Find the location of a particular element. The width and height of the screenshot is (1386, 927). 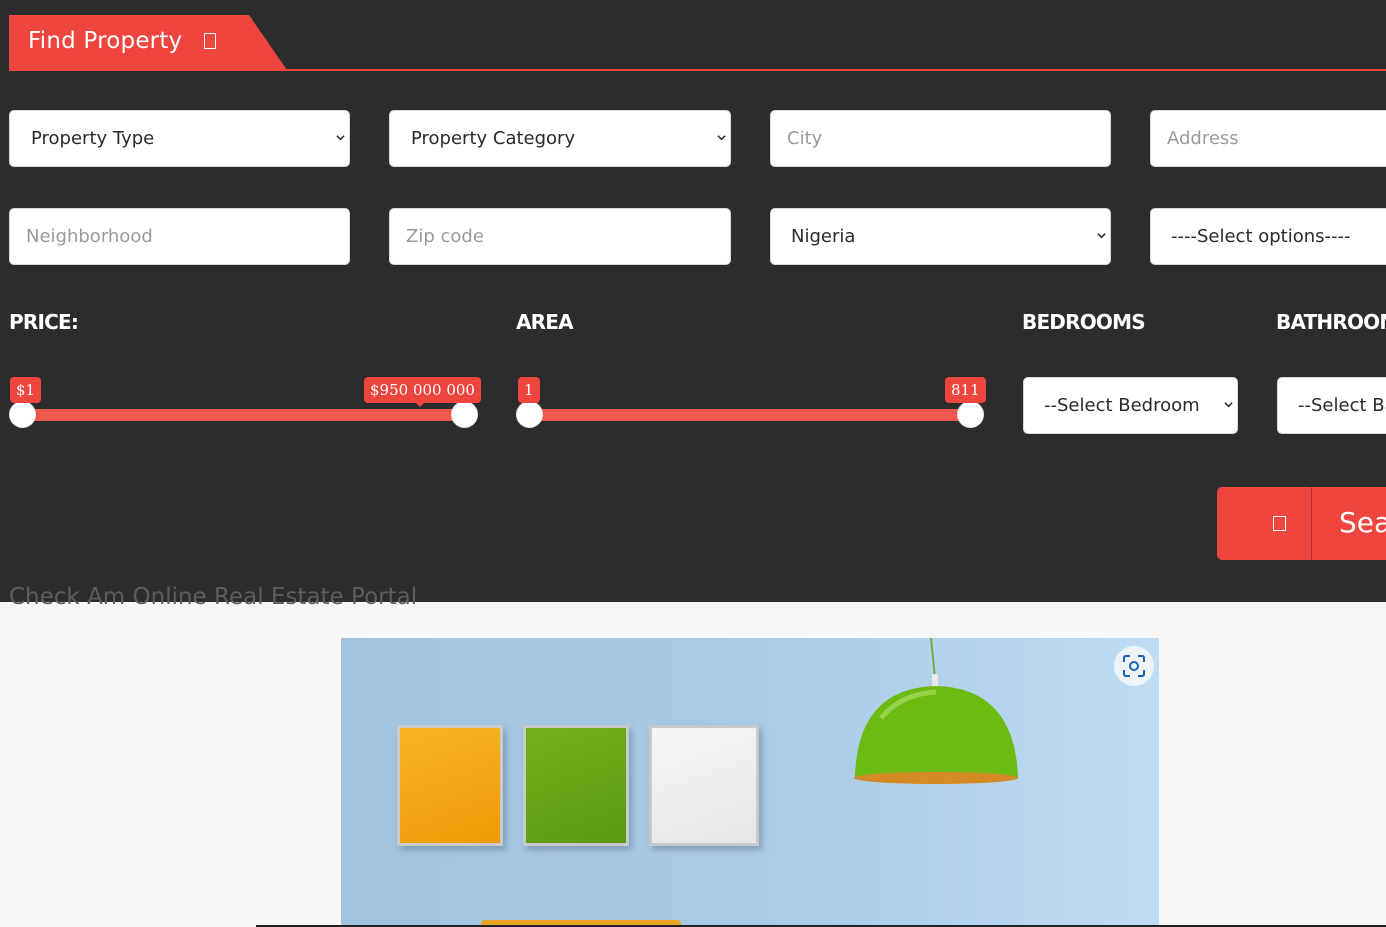

zip-code-placeholder: Zip code is located at coordinates (445, 236).